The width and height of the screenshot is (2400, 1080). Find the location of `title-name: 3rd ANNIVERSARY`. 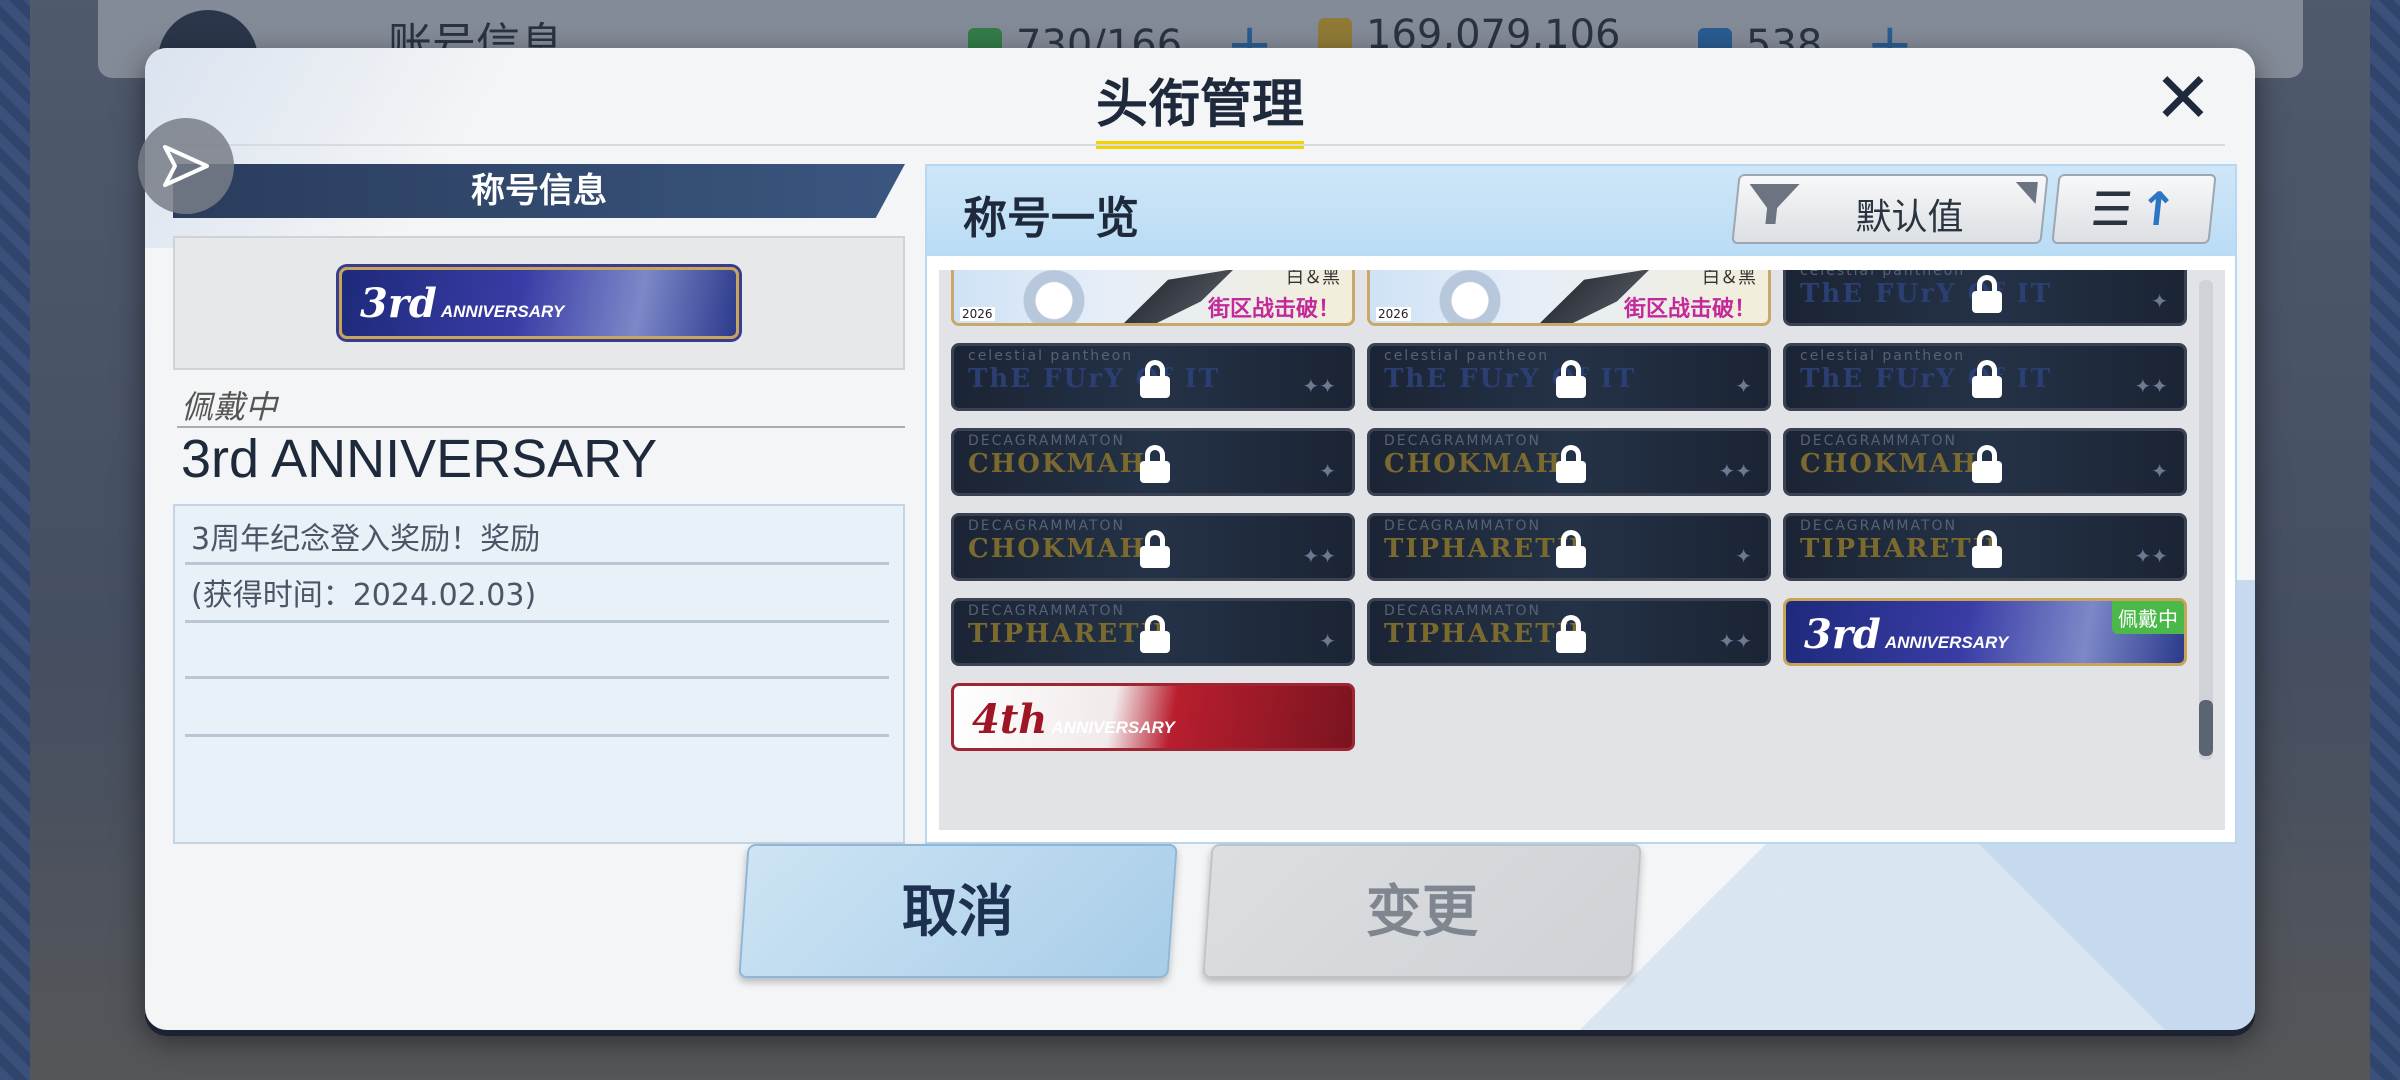

title-name: 3rd ANNIVERSARY is located at coordinates (419, 459).